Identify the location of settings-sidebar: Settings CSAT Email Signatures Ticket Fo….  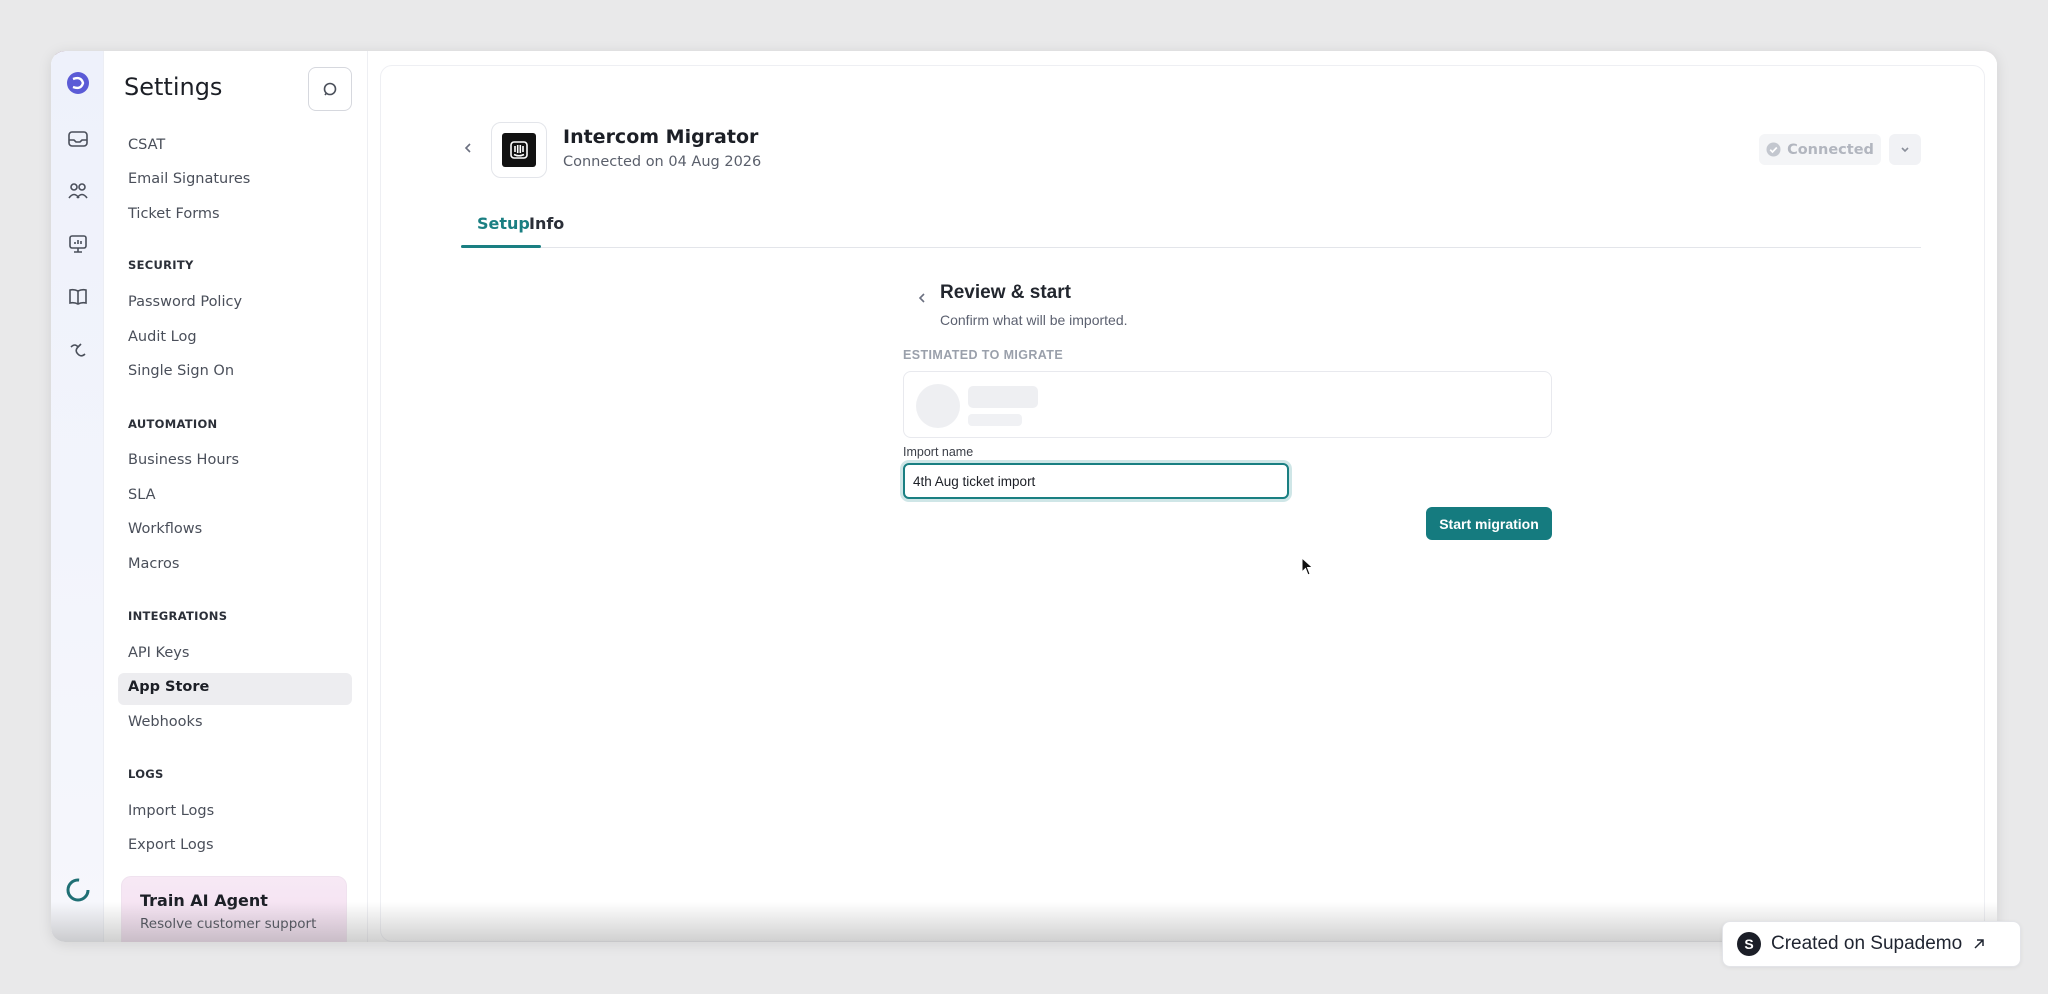
(236, 496).